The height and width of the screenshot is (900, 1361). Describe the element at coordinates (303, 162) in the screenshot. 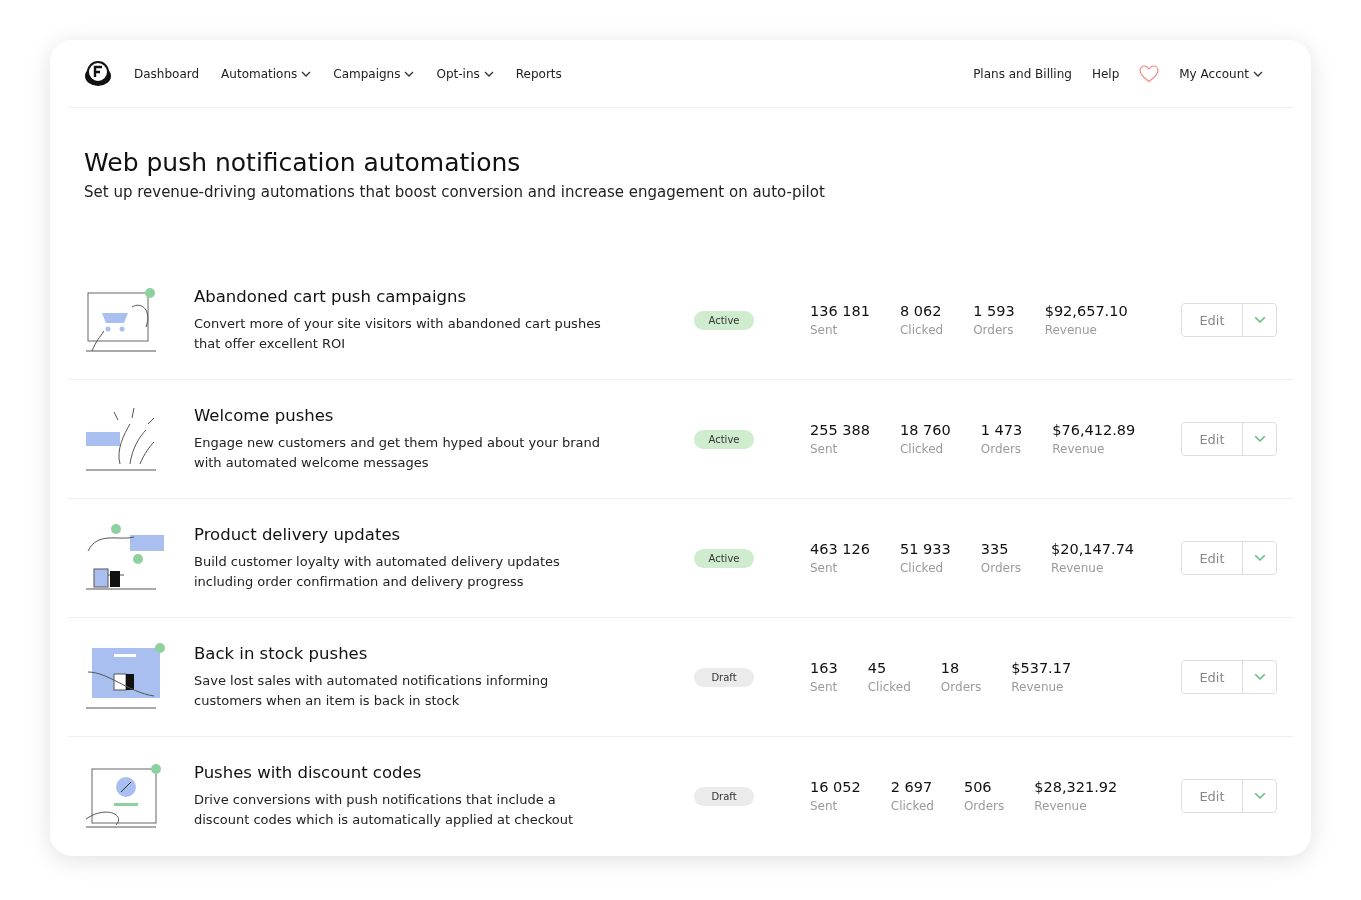

I see `page-title: Web push notification automations` at that location.